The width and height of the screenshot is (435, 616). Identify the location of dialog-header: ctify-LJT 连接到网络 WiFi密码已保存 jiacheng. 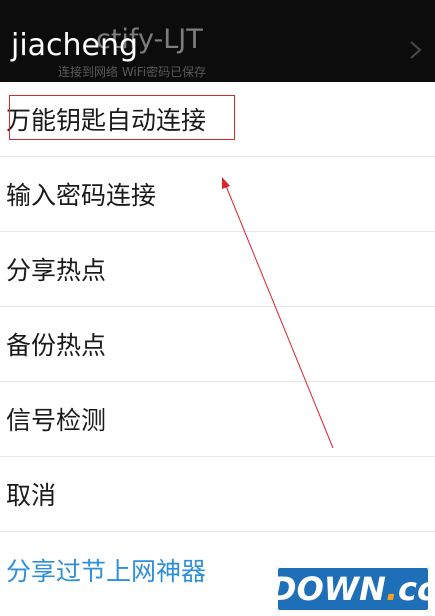
(217, 41).